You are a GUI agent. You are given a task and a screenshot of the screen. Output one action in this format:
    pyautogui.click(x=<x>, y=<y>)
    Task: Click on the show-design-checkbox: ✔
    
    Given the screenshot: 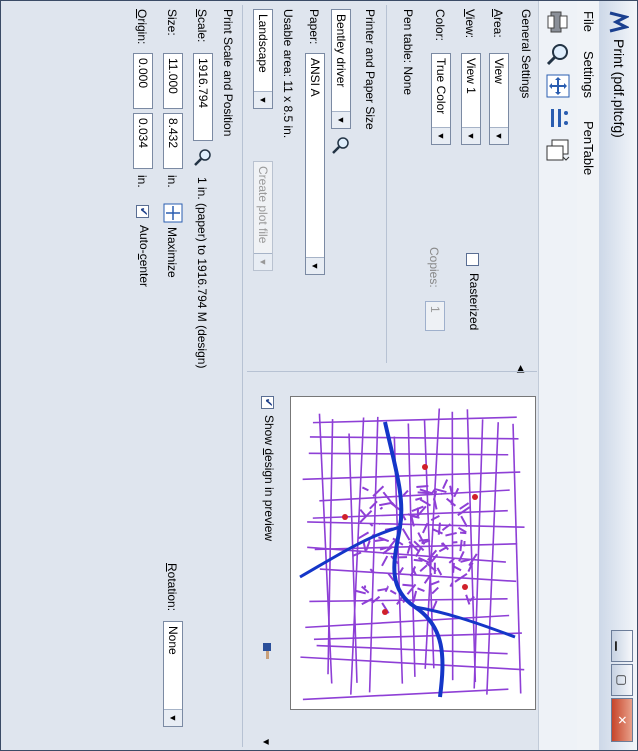 What is the action you would take?
    pyautogui.click(x=267, y=402)
    